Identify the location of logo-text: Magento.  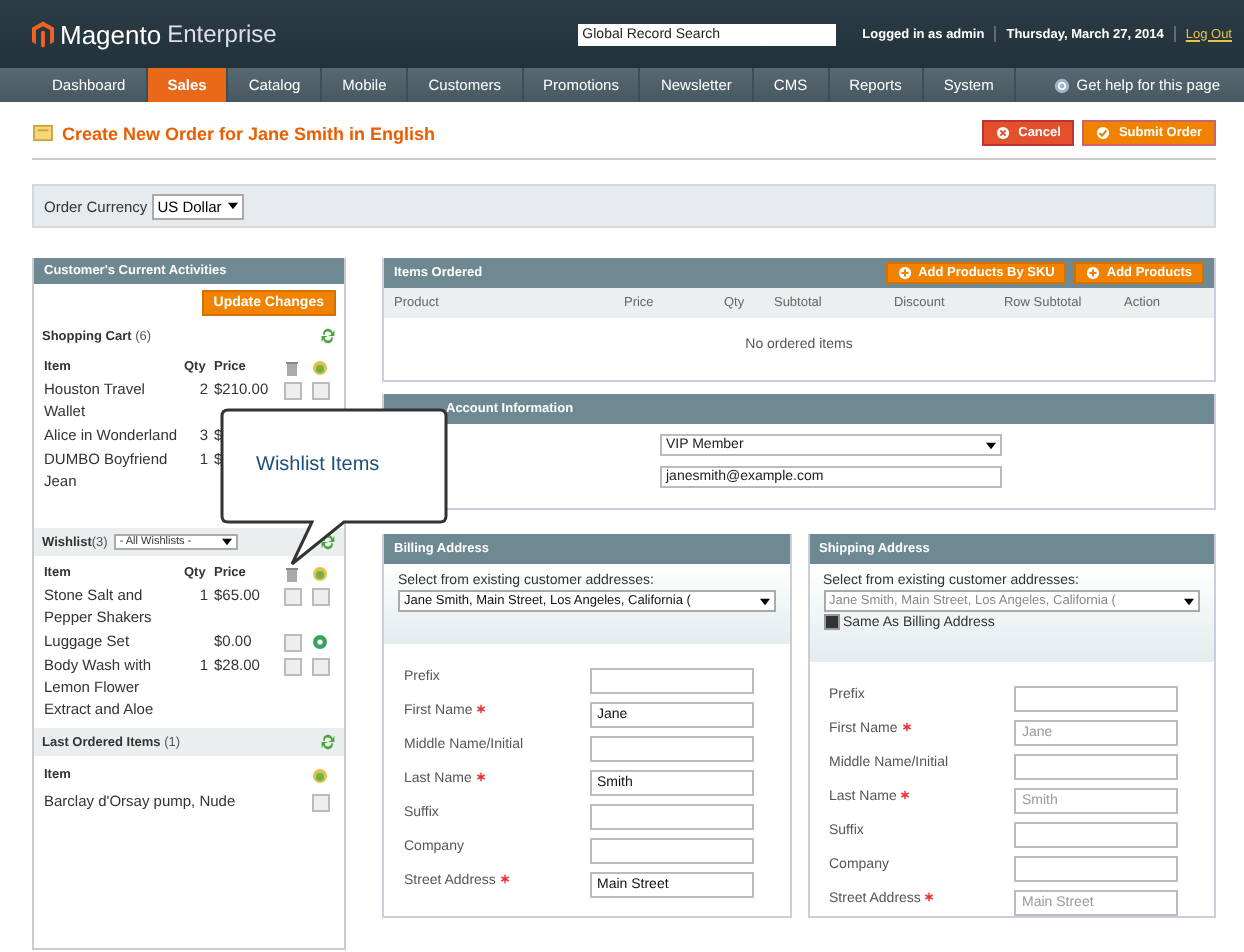
(111, 34).